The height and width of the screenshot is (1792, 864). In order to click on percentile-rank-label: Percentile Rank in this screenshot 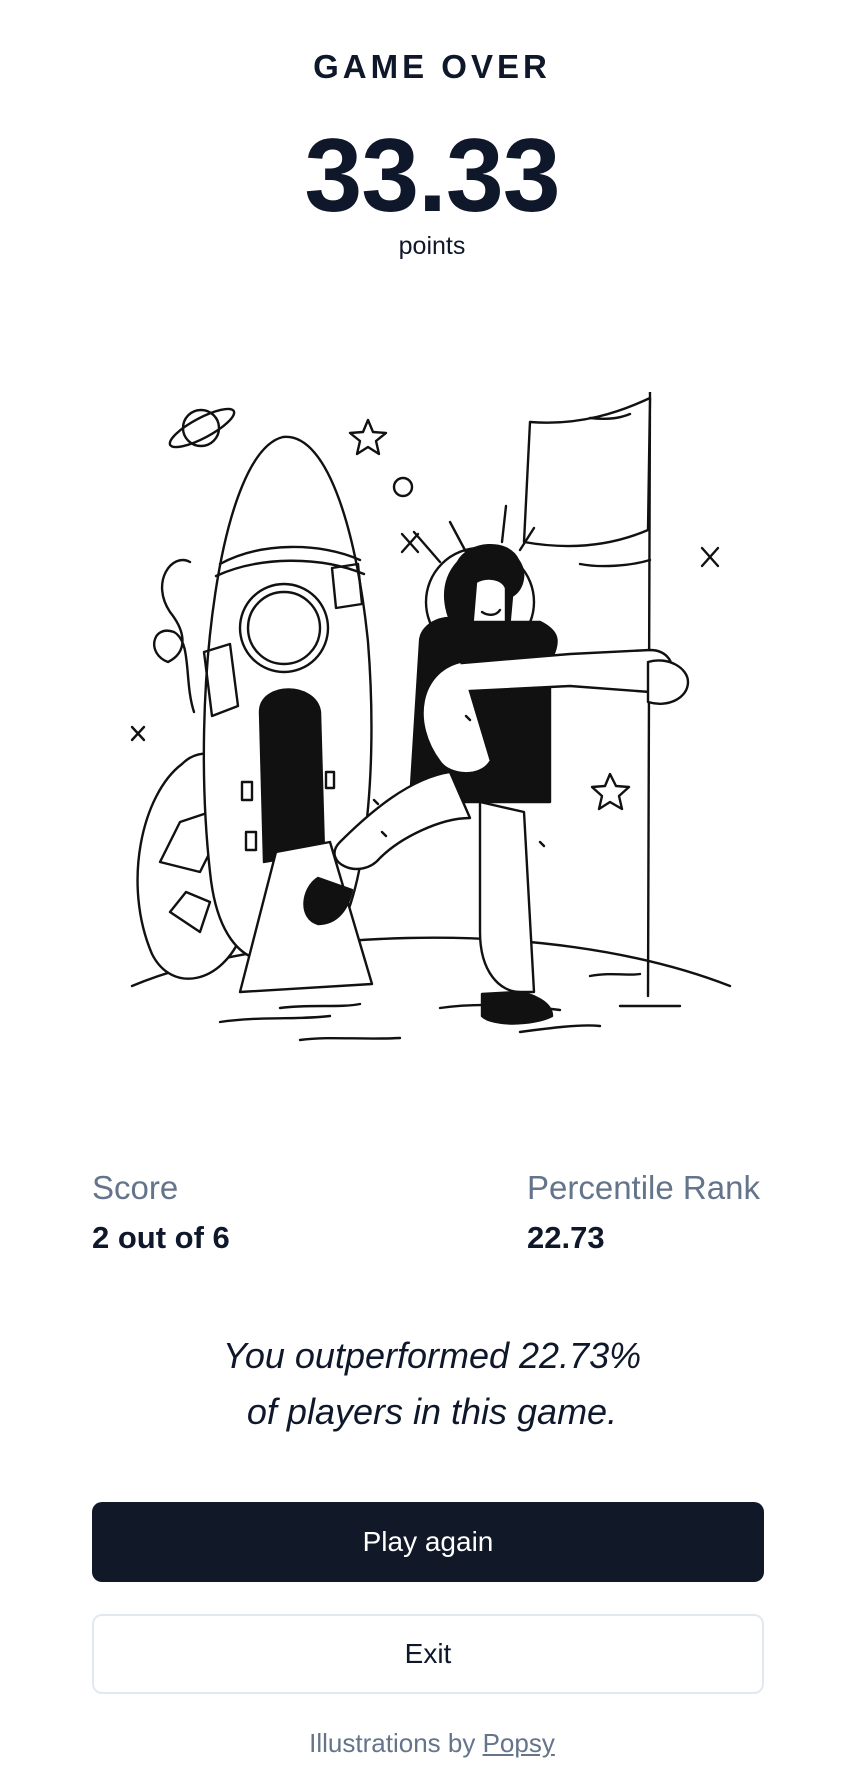, I will do `click(643, 1187)`.